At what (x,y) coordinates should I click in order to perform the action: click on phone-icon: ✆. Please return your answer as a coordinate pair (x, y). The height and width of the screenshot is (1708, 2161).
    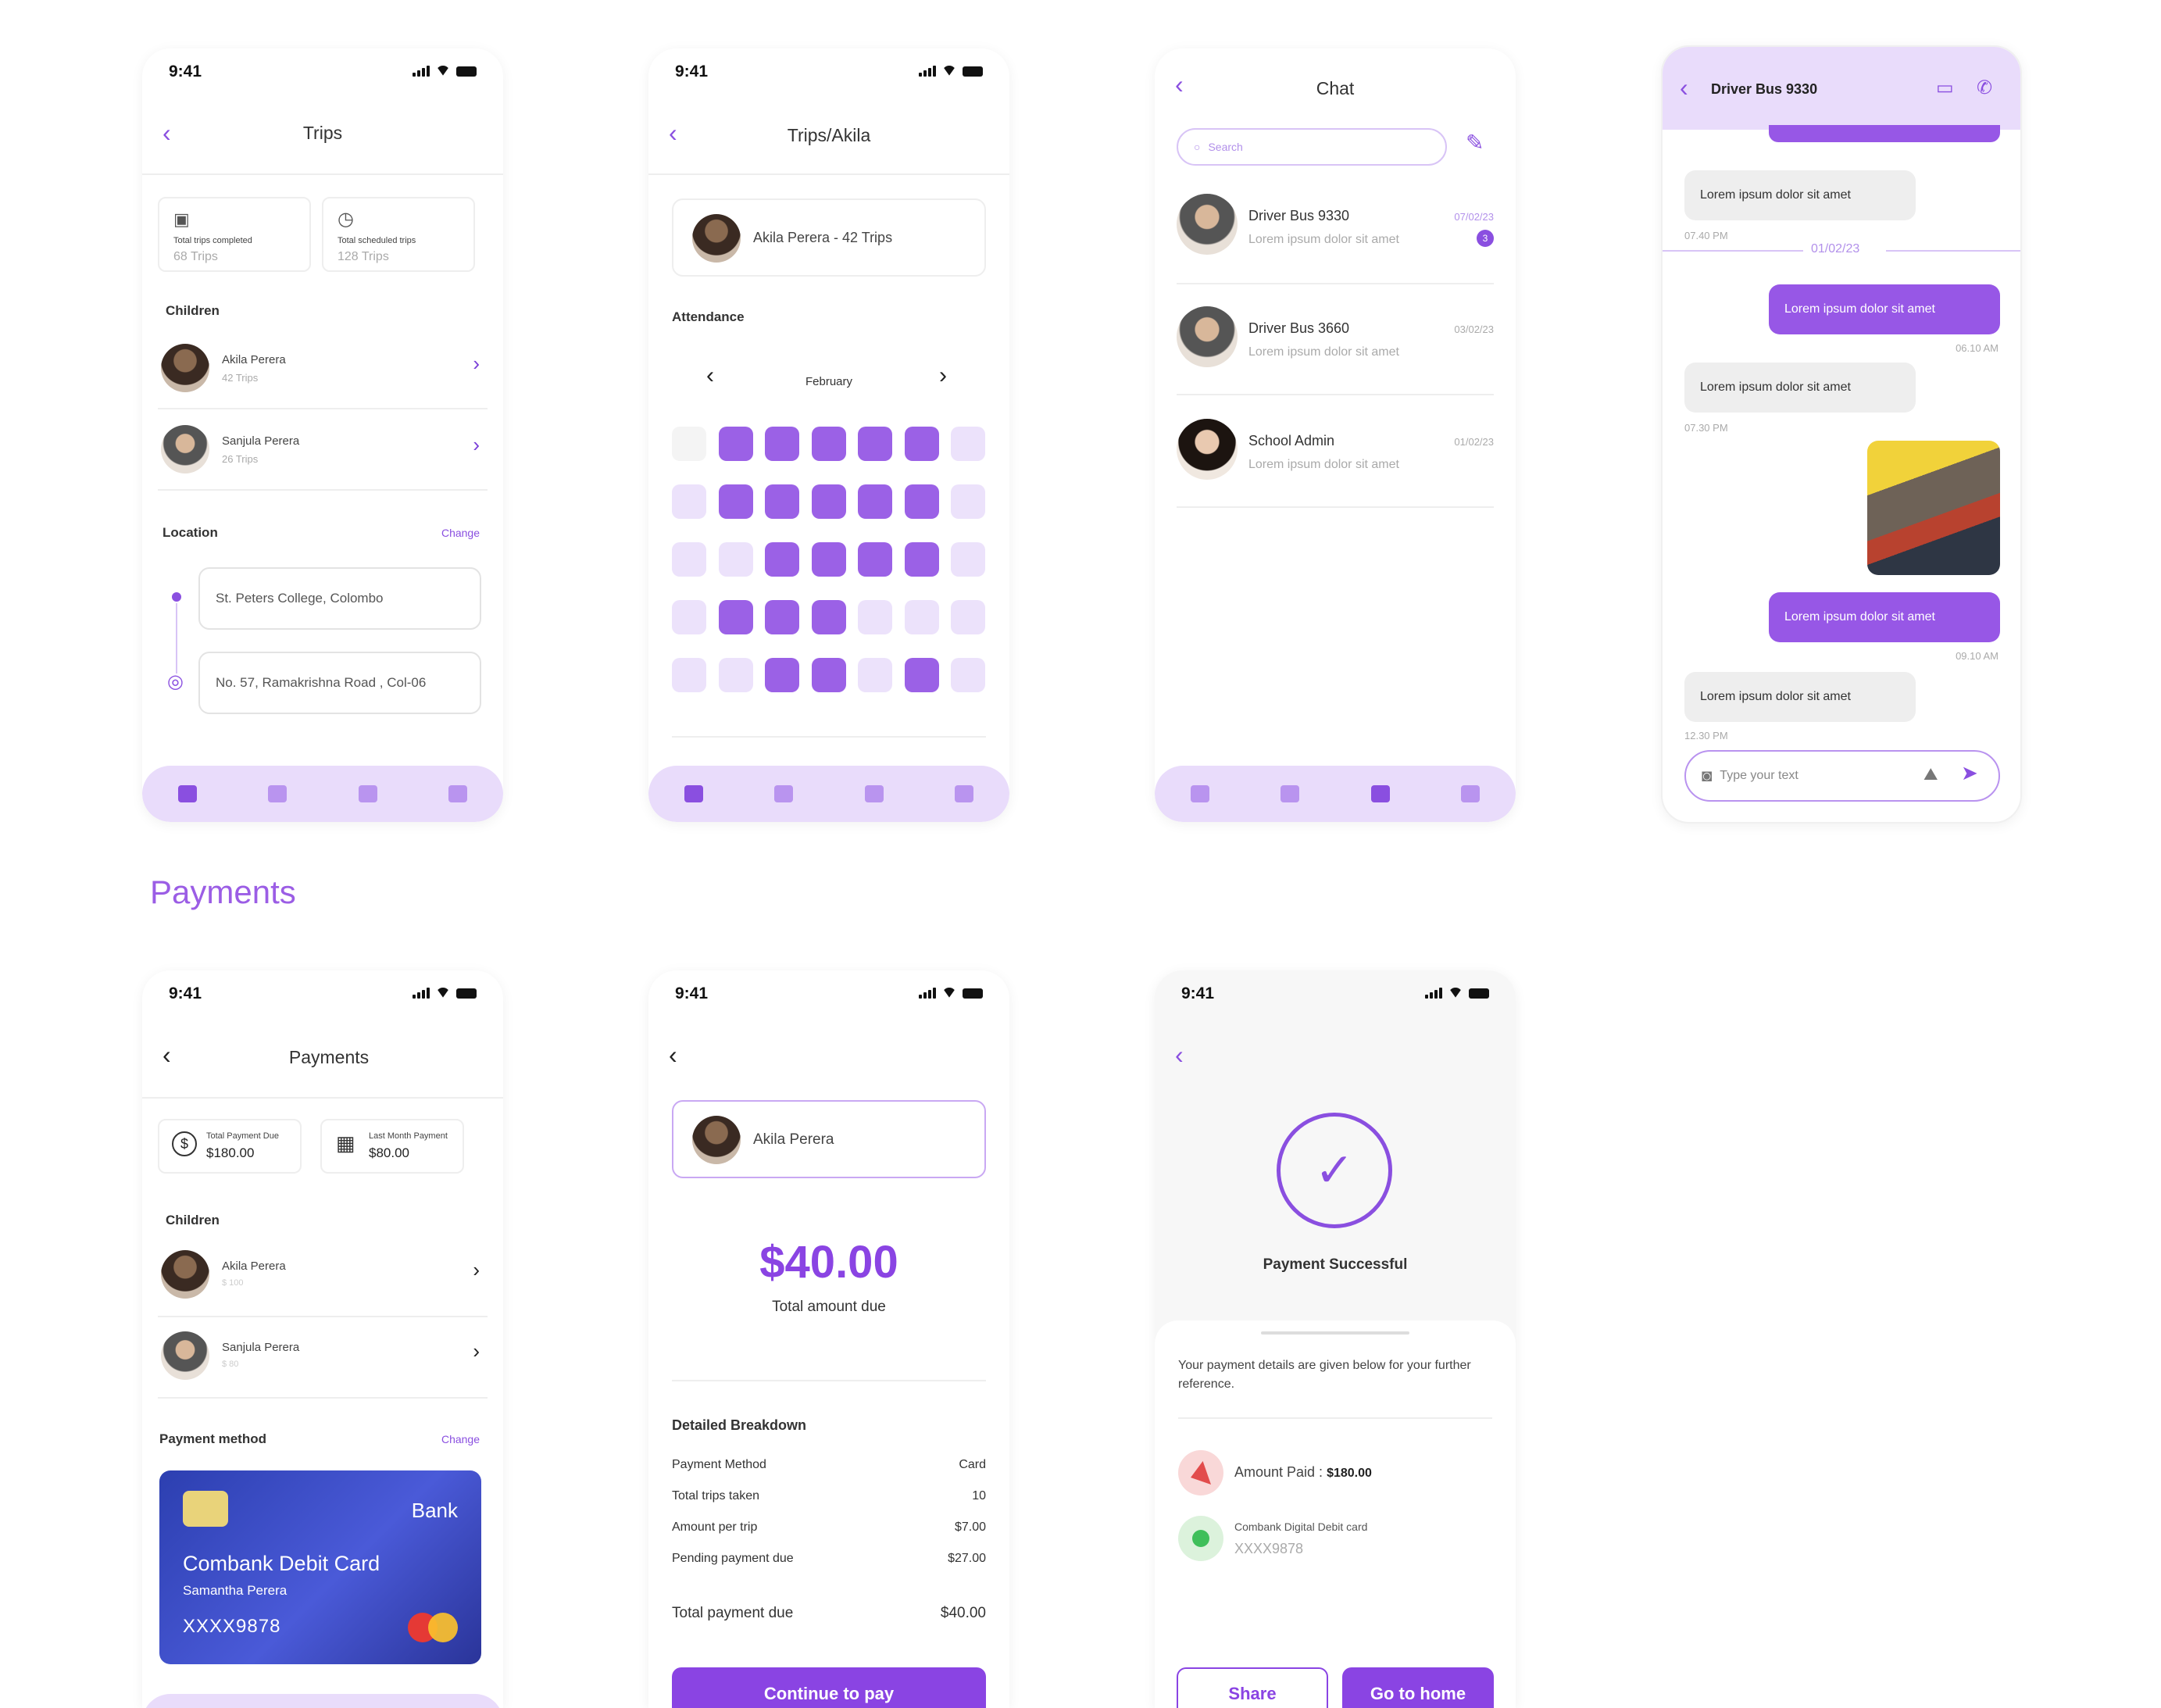
    Looking at the image, I should click on (1984, 88).